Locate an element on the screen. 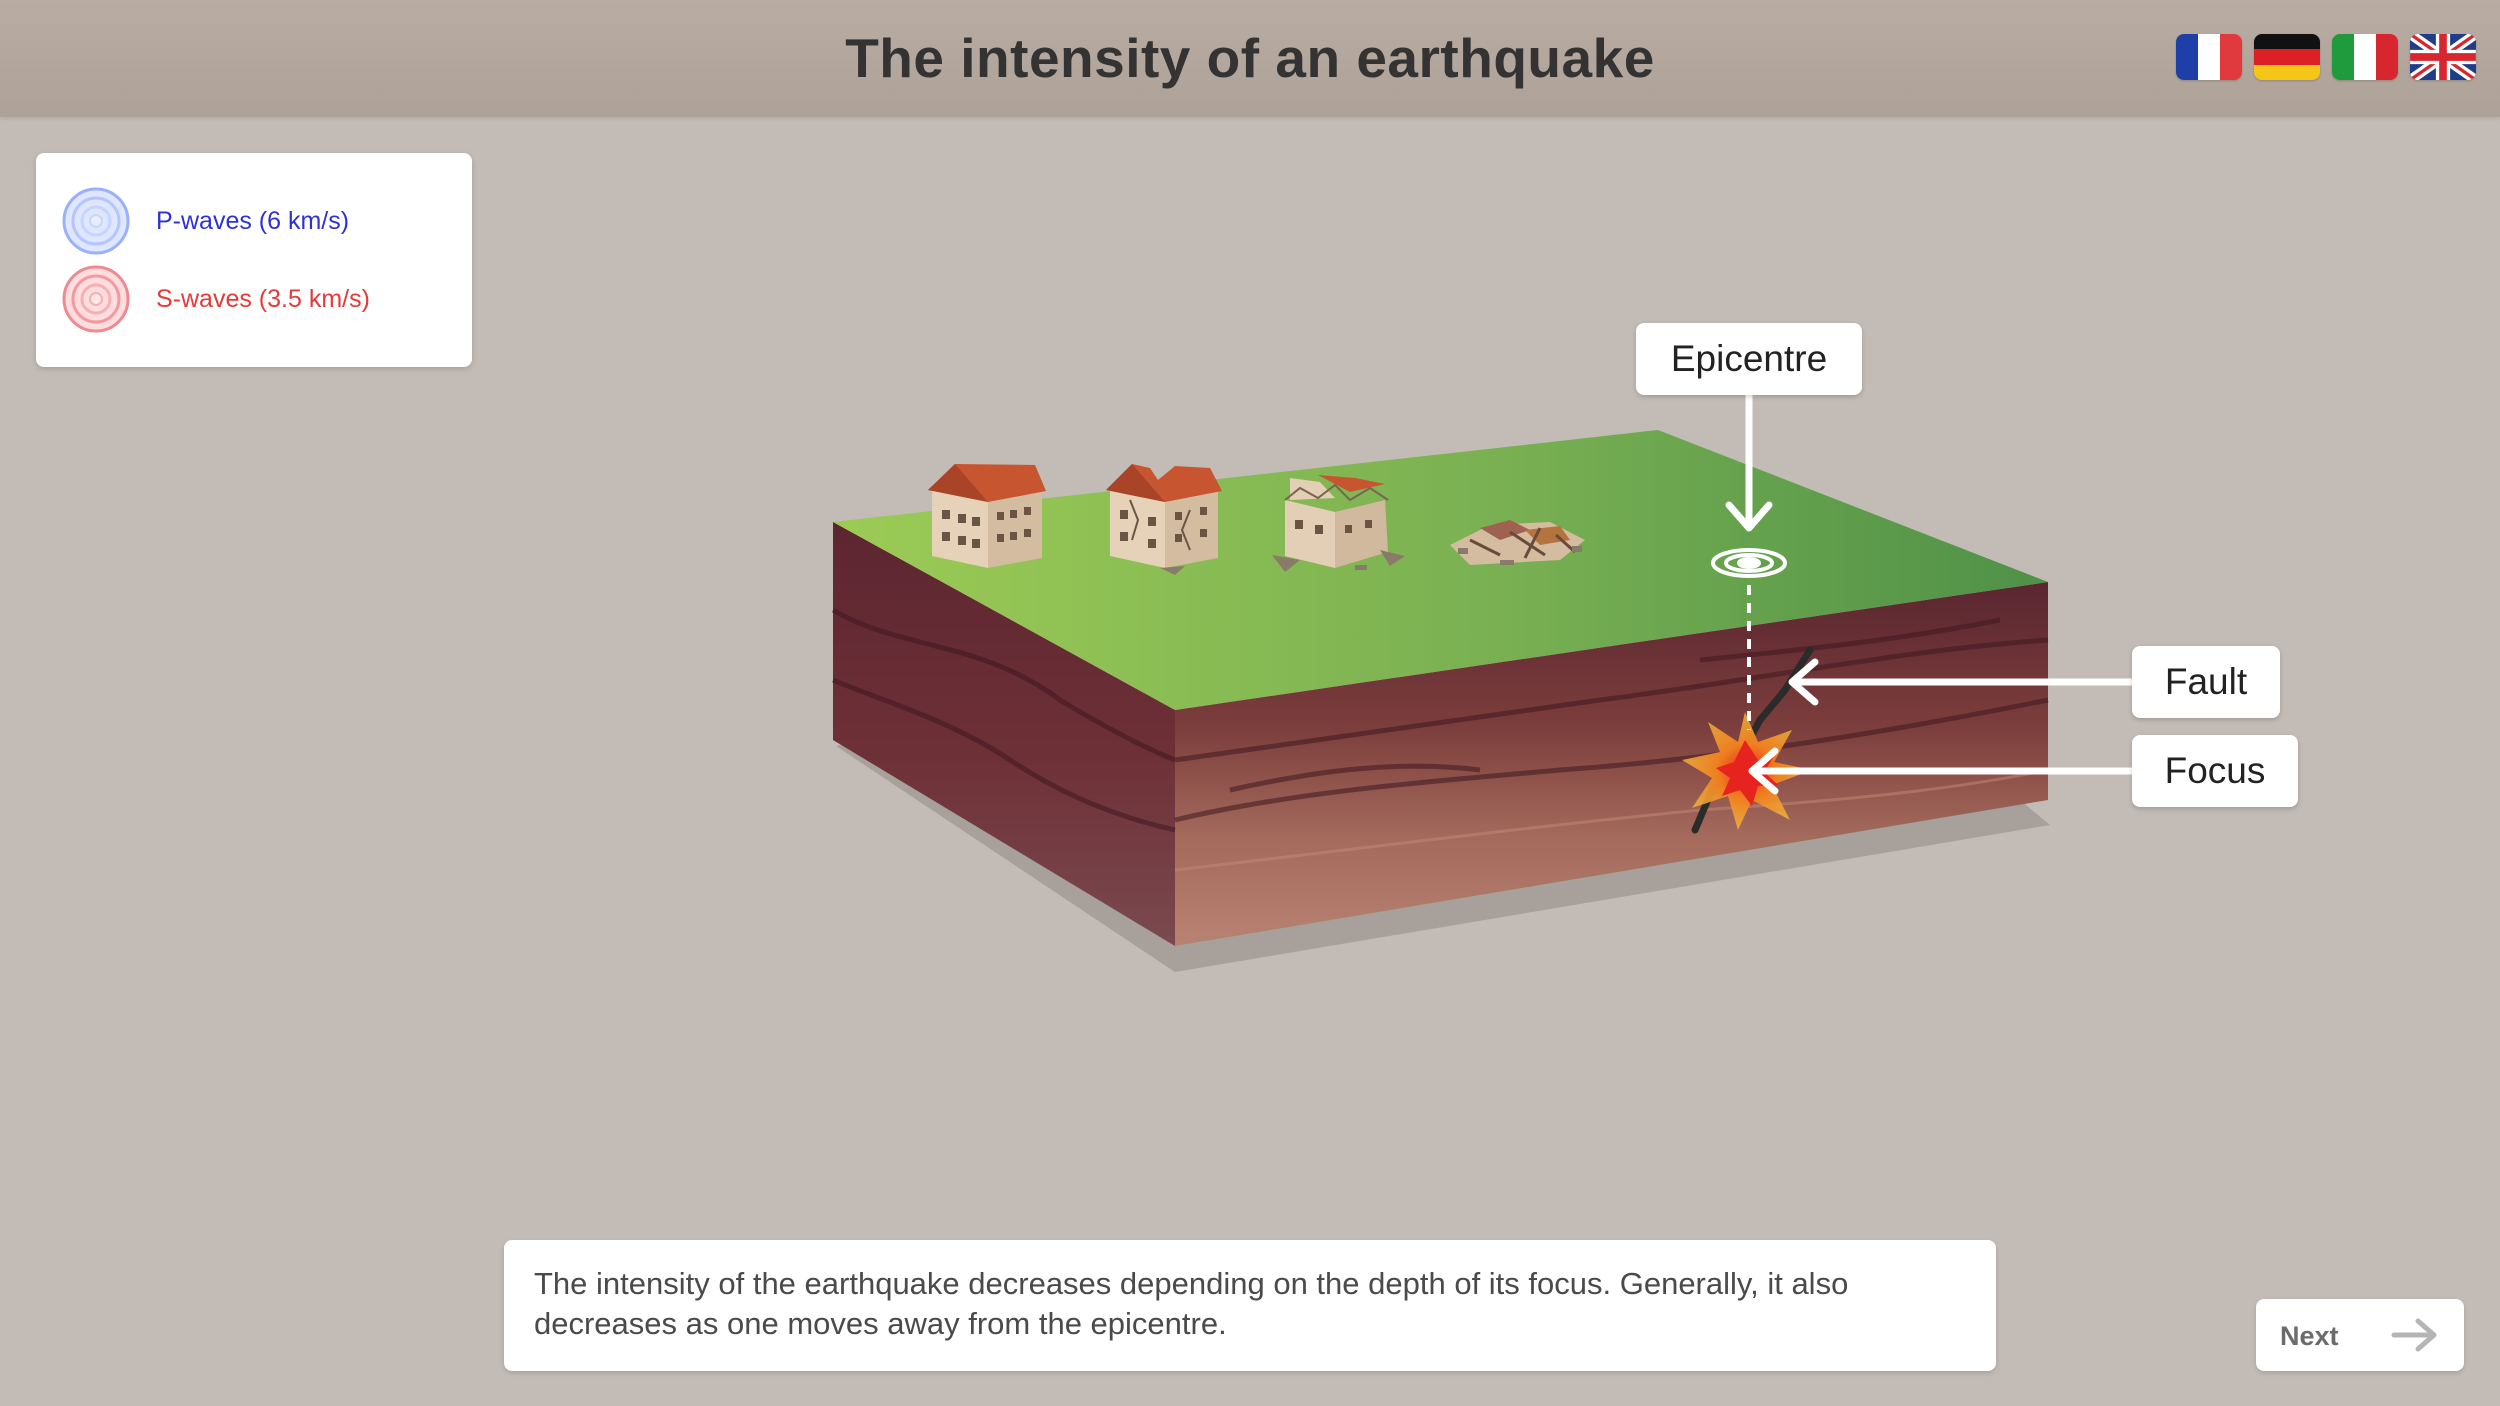  epicentre-label: Epicentre is located at coordinates (1749, 359).